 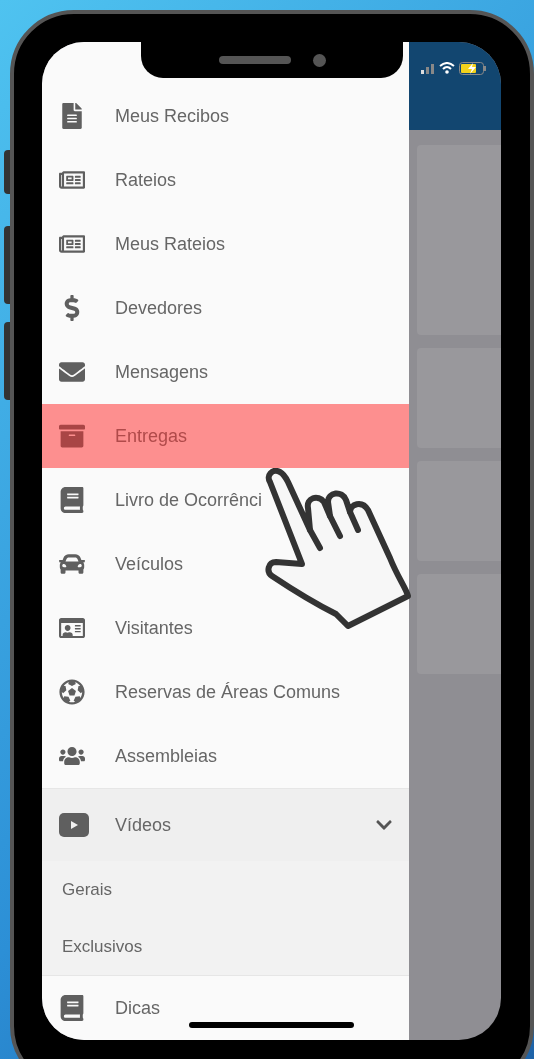 I want to click on menu-item: Meus Rateios, so click(x=225, y=244).